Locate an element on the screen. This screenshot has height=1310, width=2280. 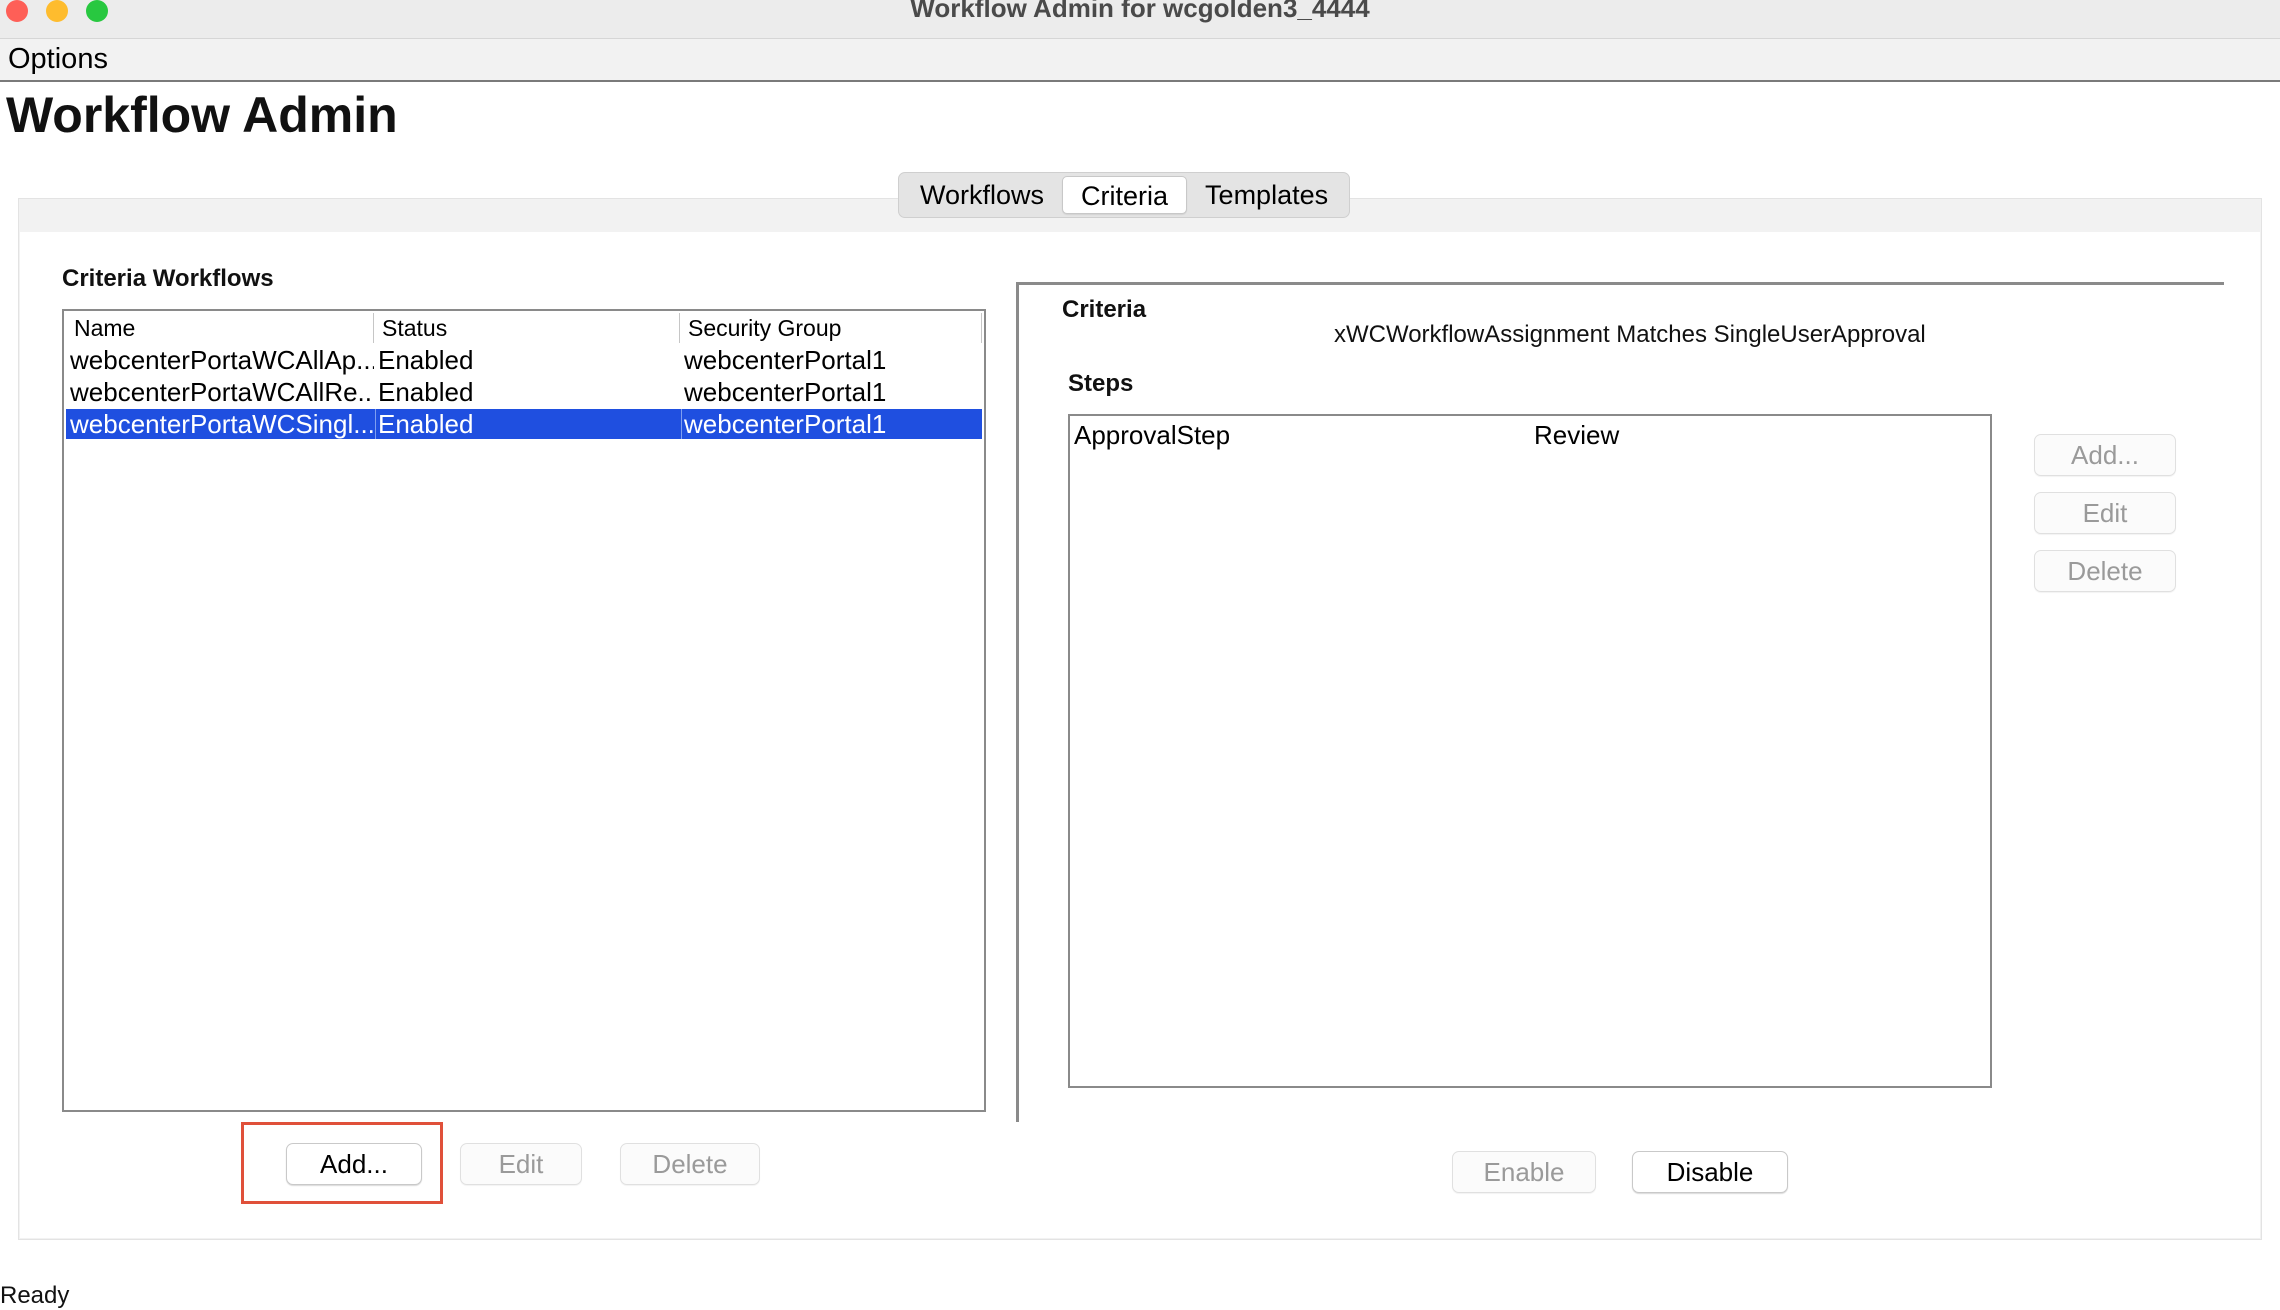
tab-bar: Workflows Criteria Templates is located at coordinates (1124, 195).